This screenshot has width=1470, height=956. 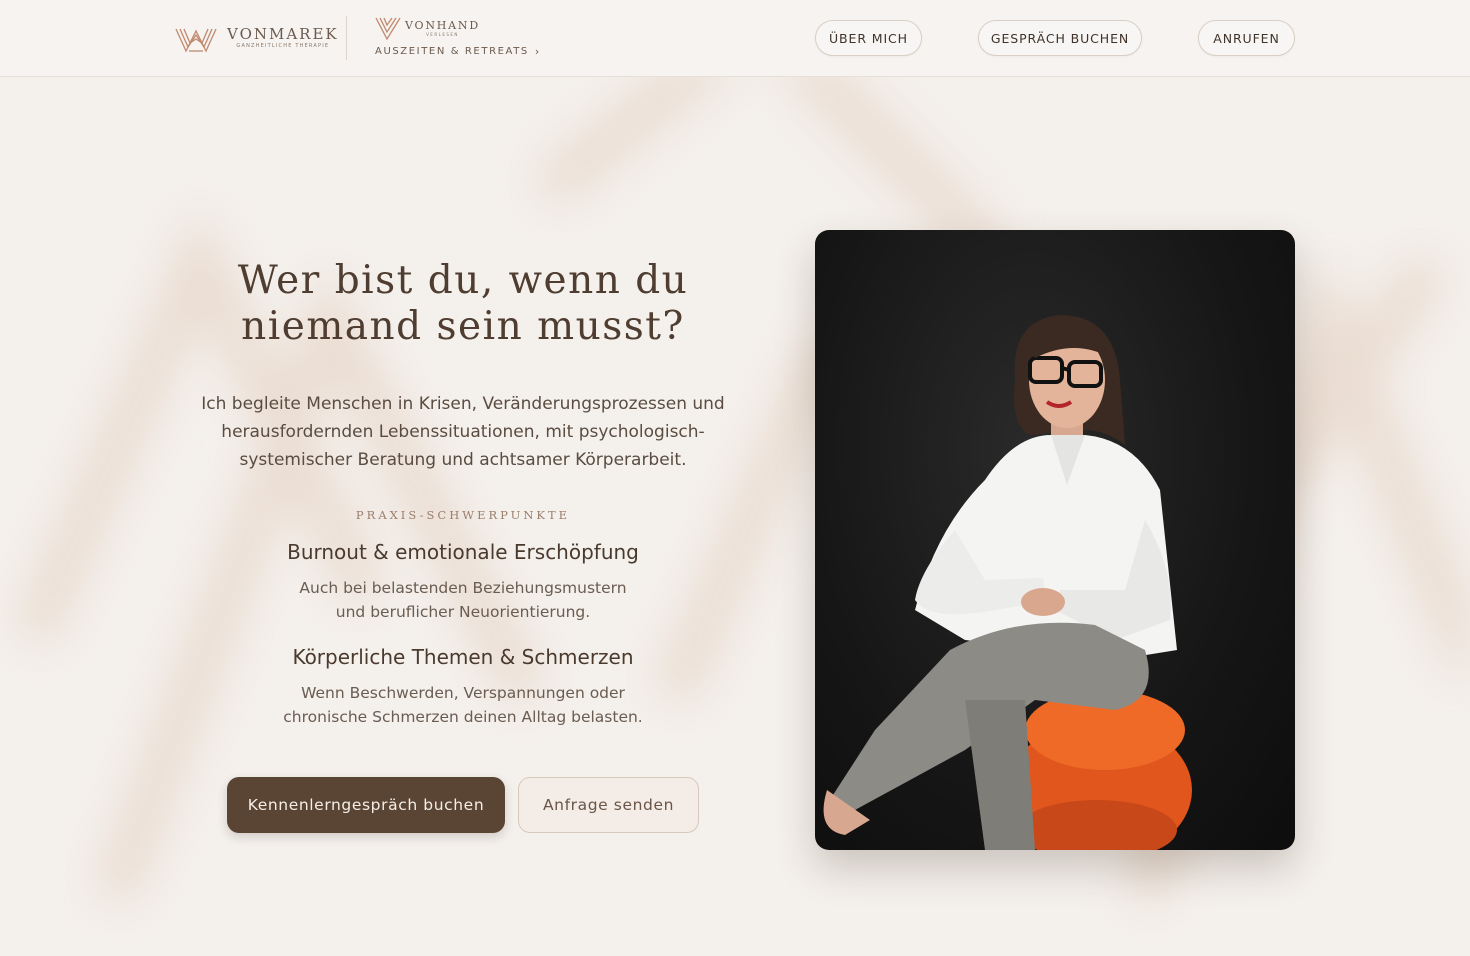 I want to click on vonhand-logo-icon, so click(x=388, y=28).